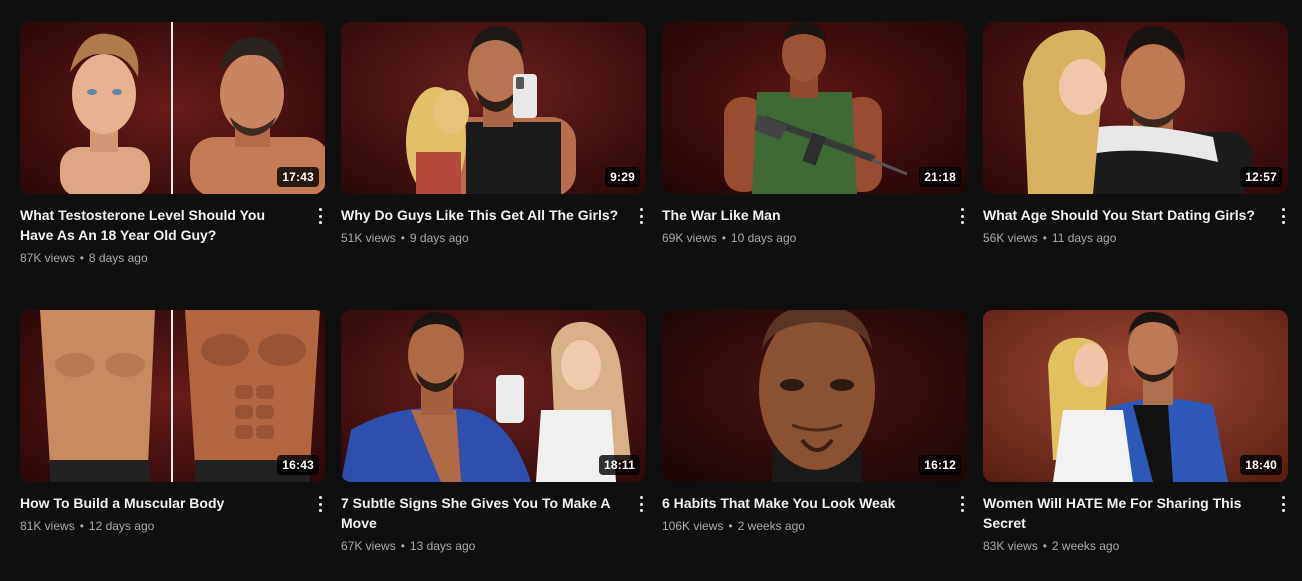 This screenshot has width=1302, height=581. What do you see at coordinates (172, 108) in the screenshot?
I see `video-thumbnail: 17:43` at bounding box center [172, 108].